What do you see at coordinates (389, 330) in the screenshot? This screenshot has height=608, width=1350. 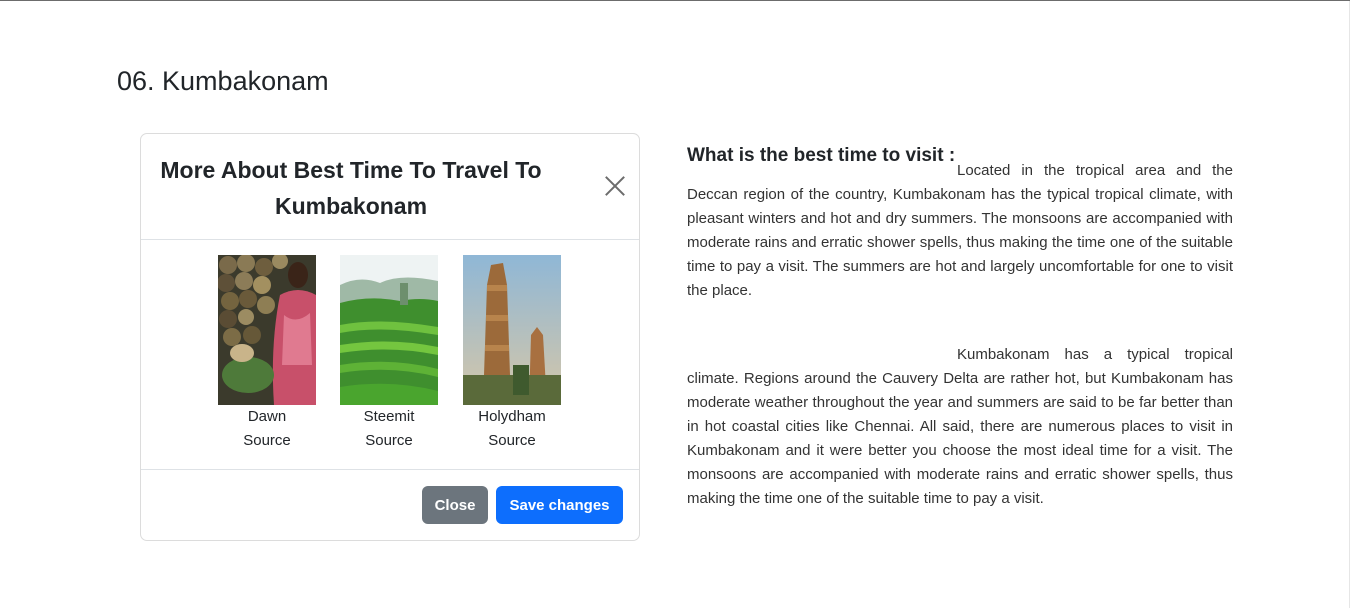 I see `rice-field-photo` at bounding box center [389, 330].